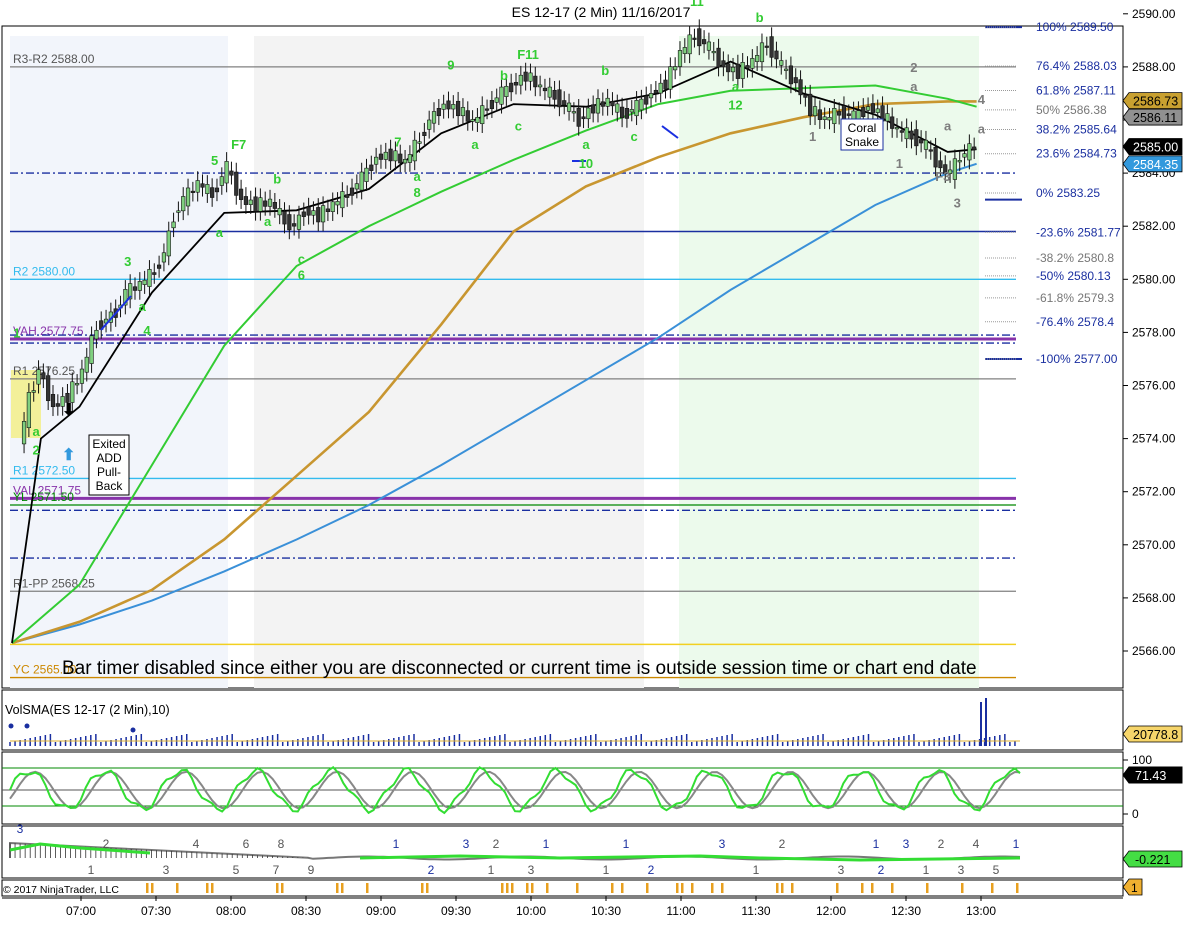 This screenshot has width=1202, height=952. I want to click on wave-label: 5, so click(214, 160).